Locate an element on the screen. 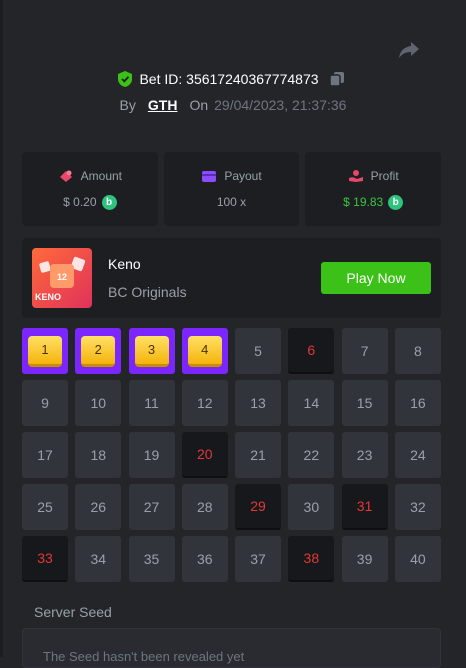  on-label: On is located at coordinates (199, 105).